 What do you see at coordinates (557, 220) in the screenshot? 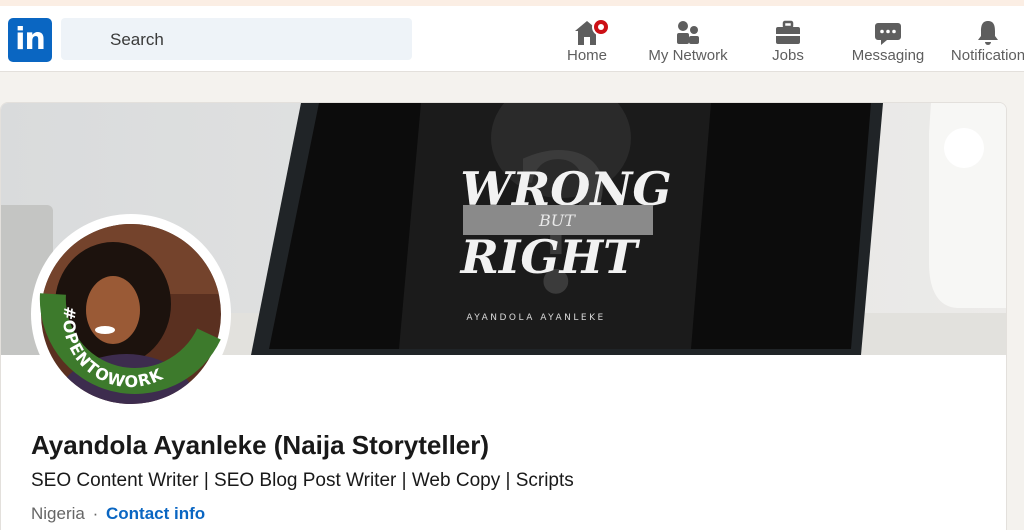
I see `cover-title-mid: BUT` at bounding box center [557, 220].